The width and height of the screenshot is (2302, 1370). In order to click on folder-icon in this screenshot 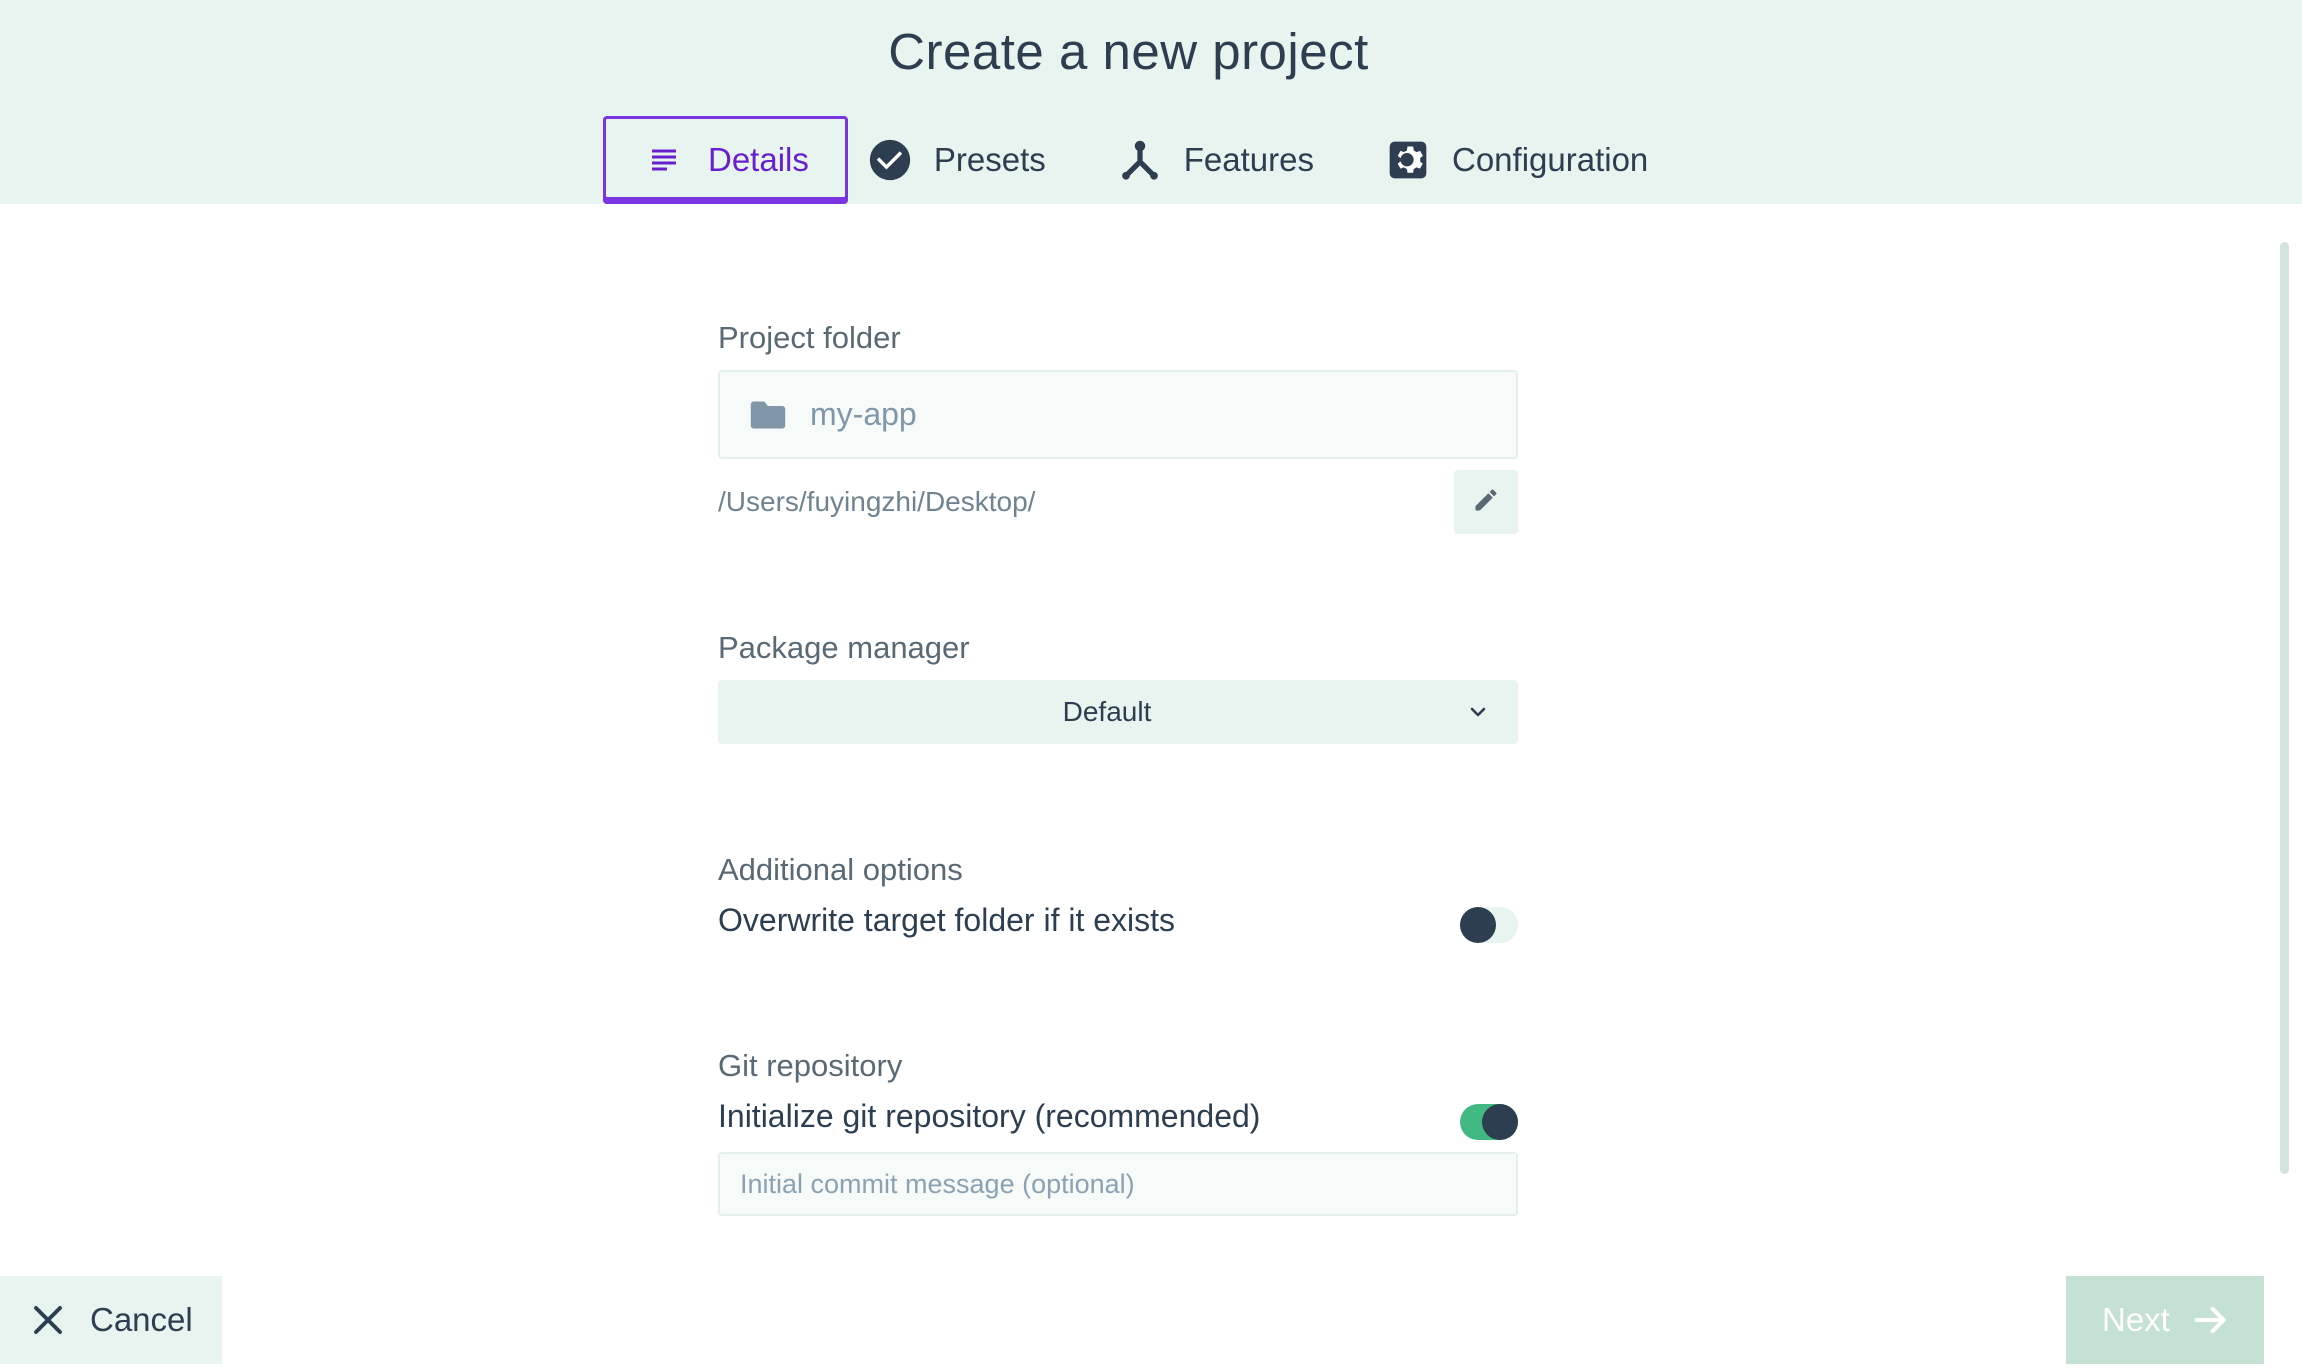, I will do `click(768, 415)`.